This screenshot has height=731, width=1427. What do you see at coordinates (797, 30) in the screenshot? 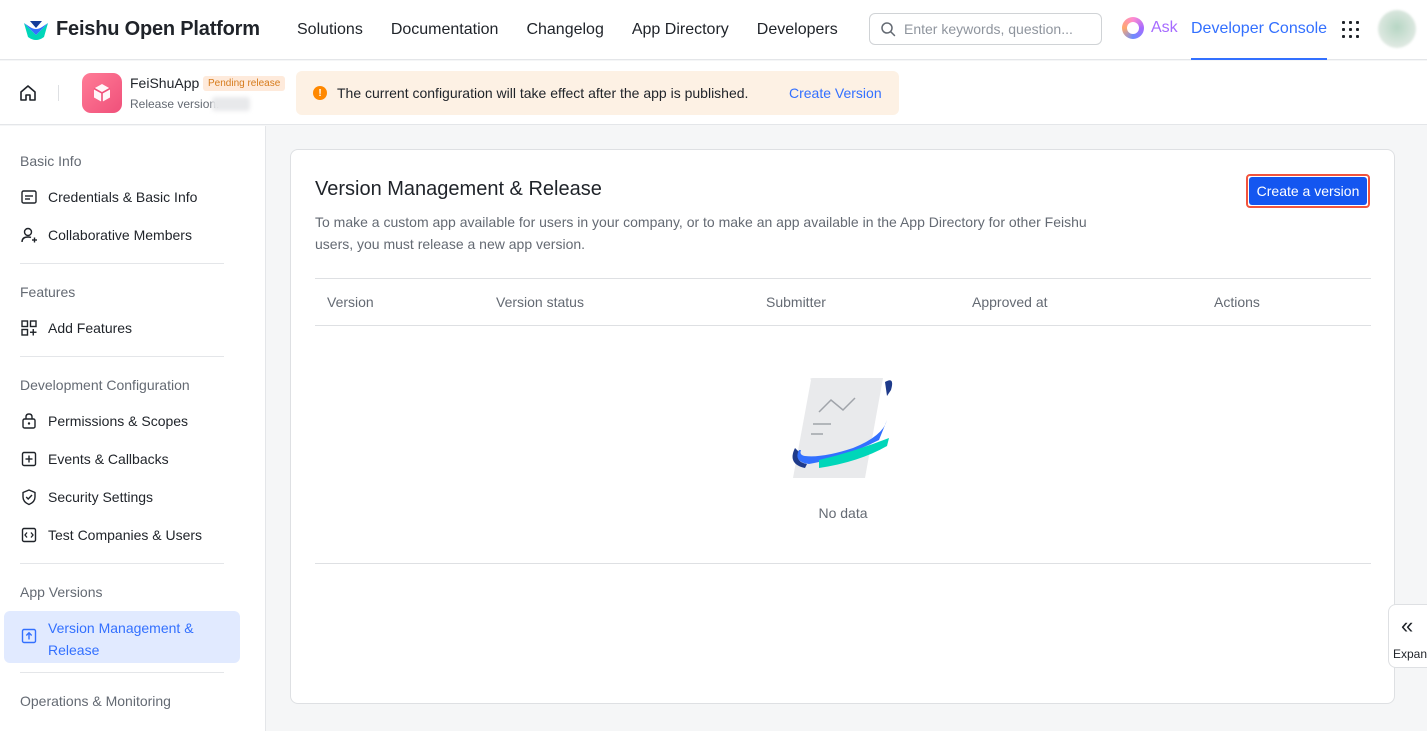
I see `nav-developers: Developers` at bounding box center [797, 30].